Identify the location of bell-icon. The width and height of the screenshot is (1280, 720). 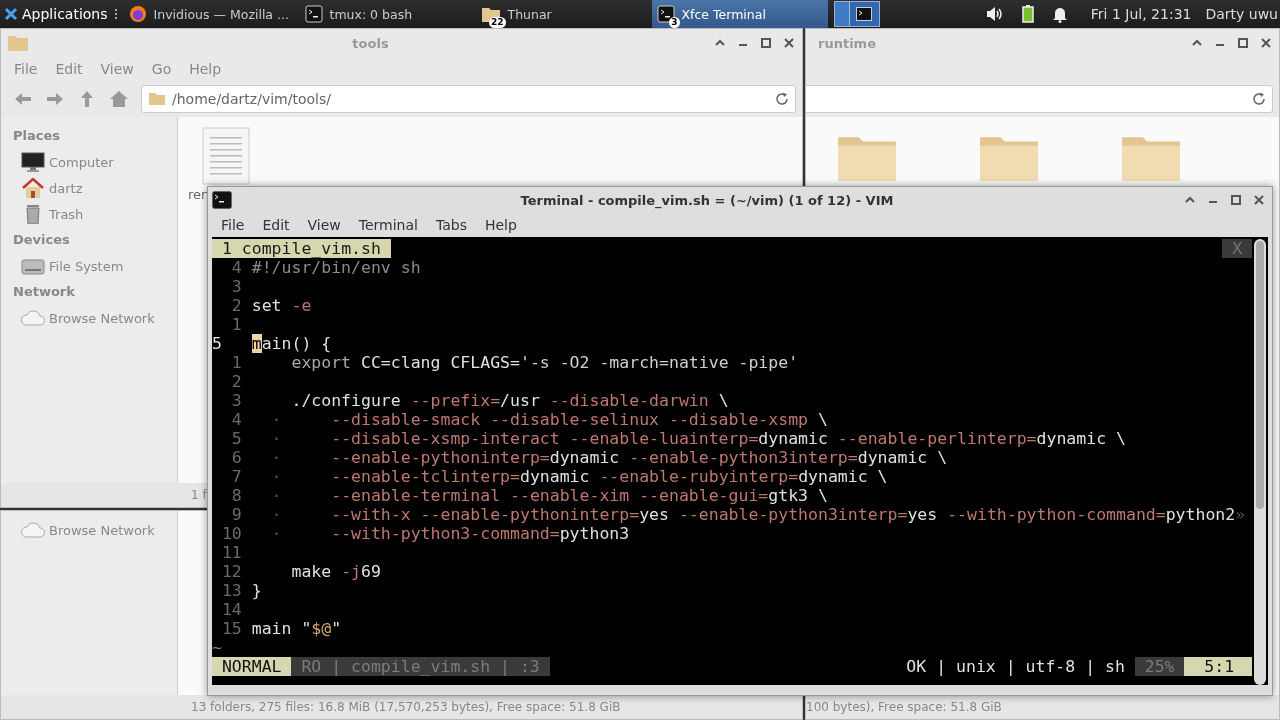
(1059, 14).